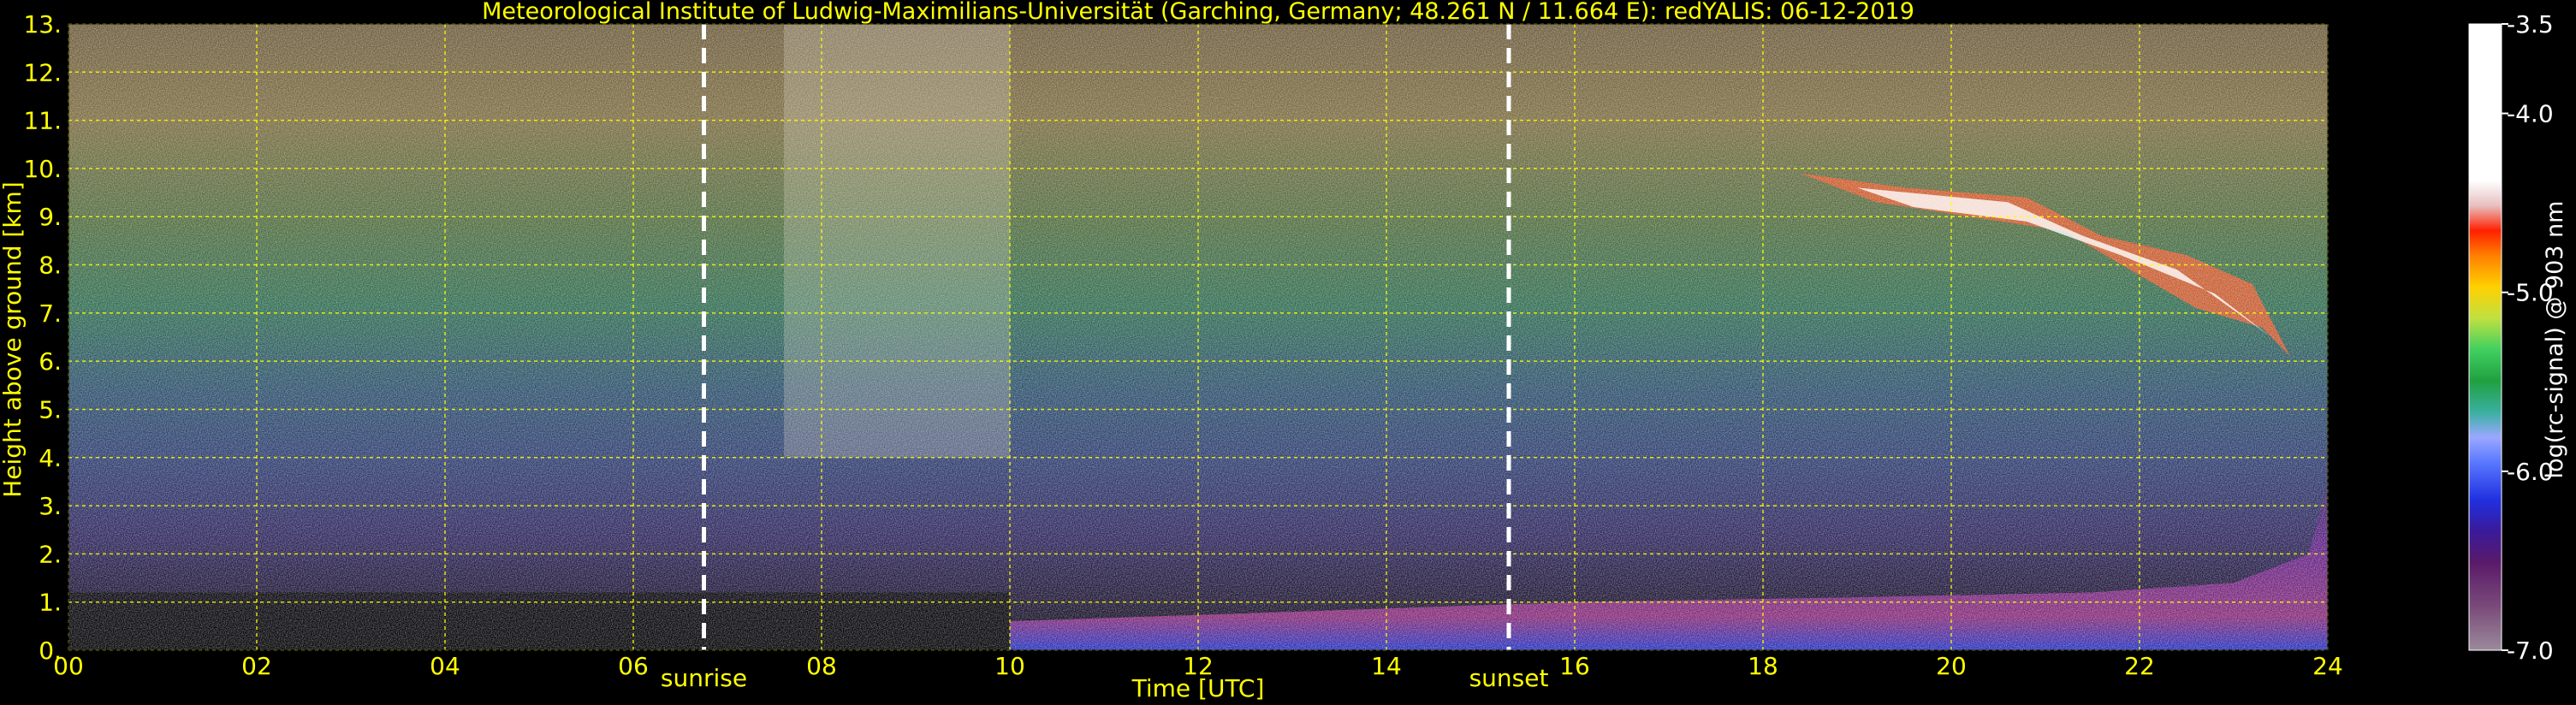 This screenshot has width=2576, height=705. What do you see at coordinates (50, 361) in the screenshot?
I see `y-tick-label: 6.` at bounding box center [50, 361].